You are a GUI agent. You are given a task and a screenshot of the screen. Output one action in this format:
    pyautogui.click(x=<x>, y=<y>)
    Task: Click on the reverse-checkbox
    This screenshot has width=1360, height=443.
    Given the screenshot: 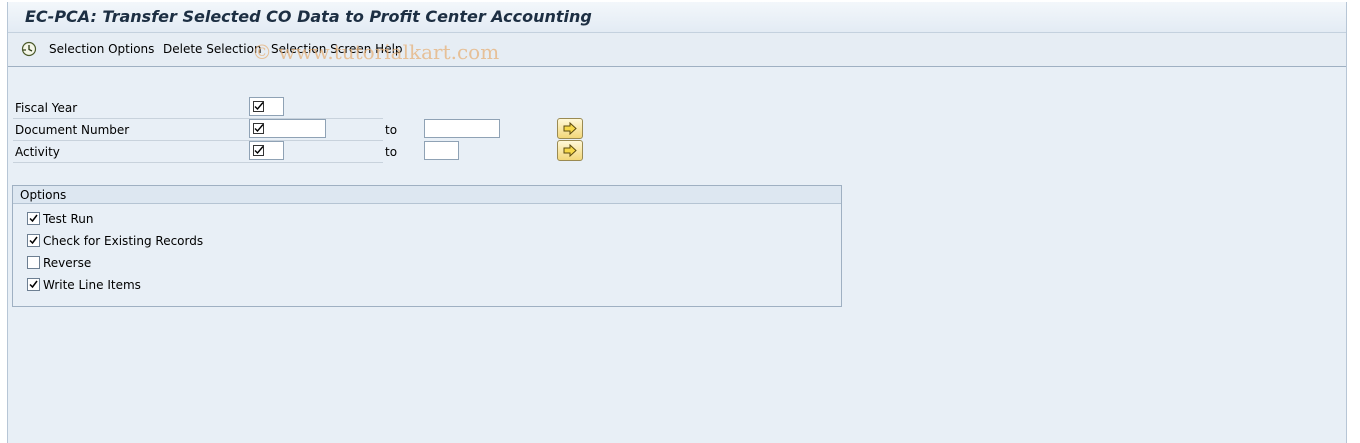 What is the action you would take?
    pyautogui.click(x=33, y=262)
    